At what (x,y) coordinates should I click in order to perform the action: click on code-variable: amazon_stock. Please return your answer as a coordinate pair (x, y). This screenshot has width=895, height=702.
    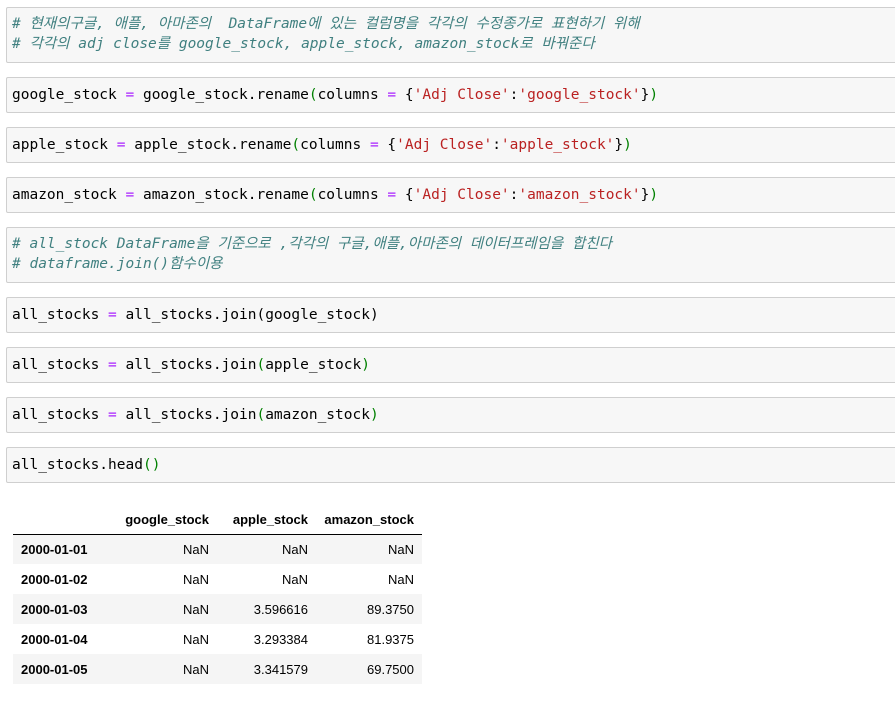
    Looking at the image, I should click on (64, 195).